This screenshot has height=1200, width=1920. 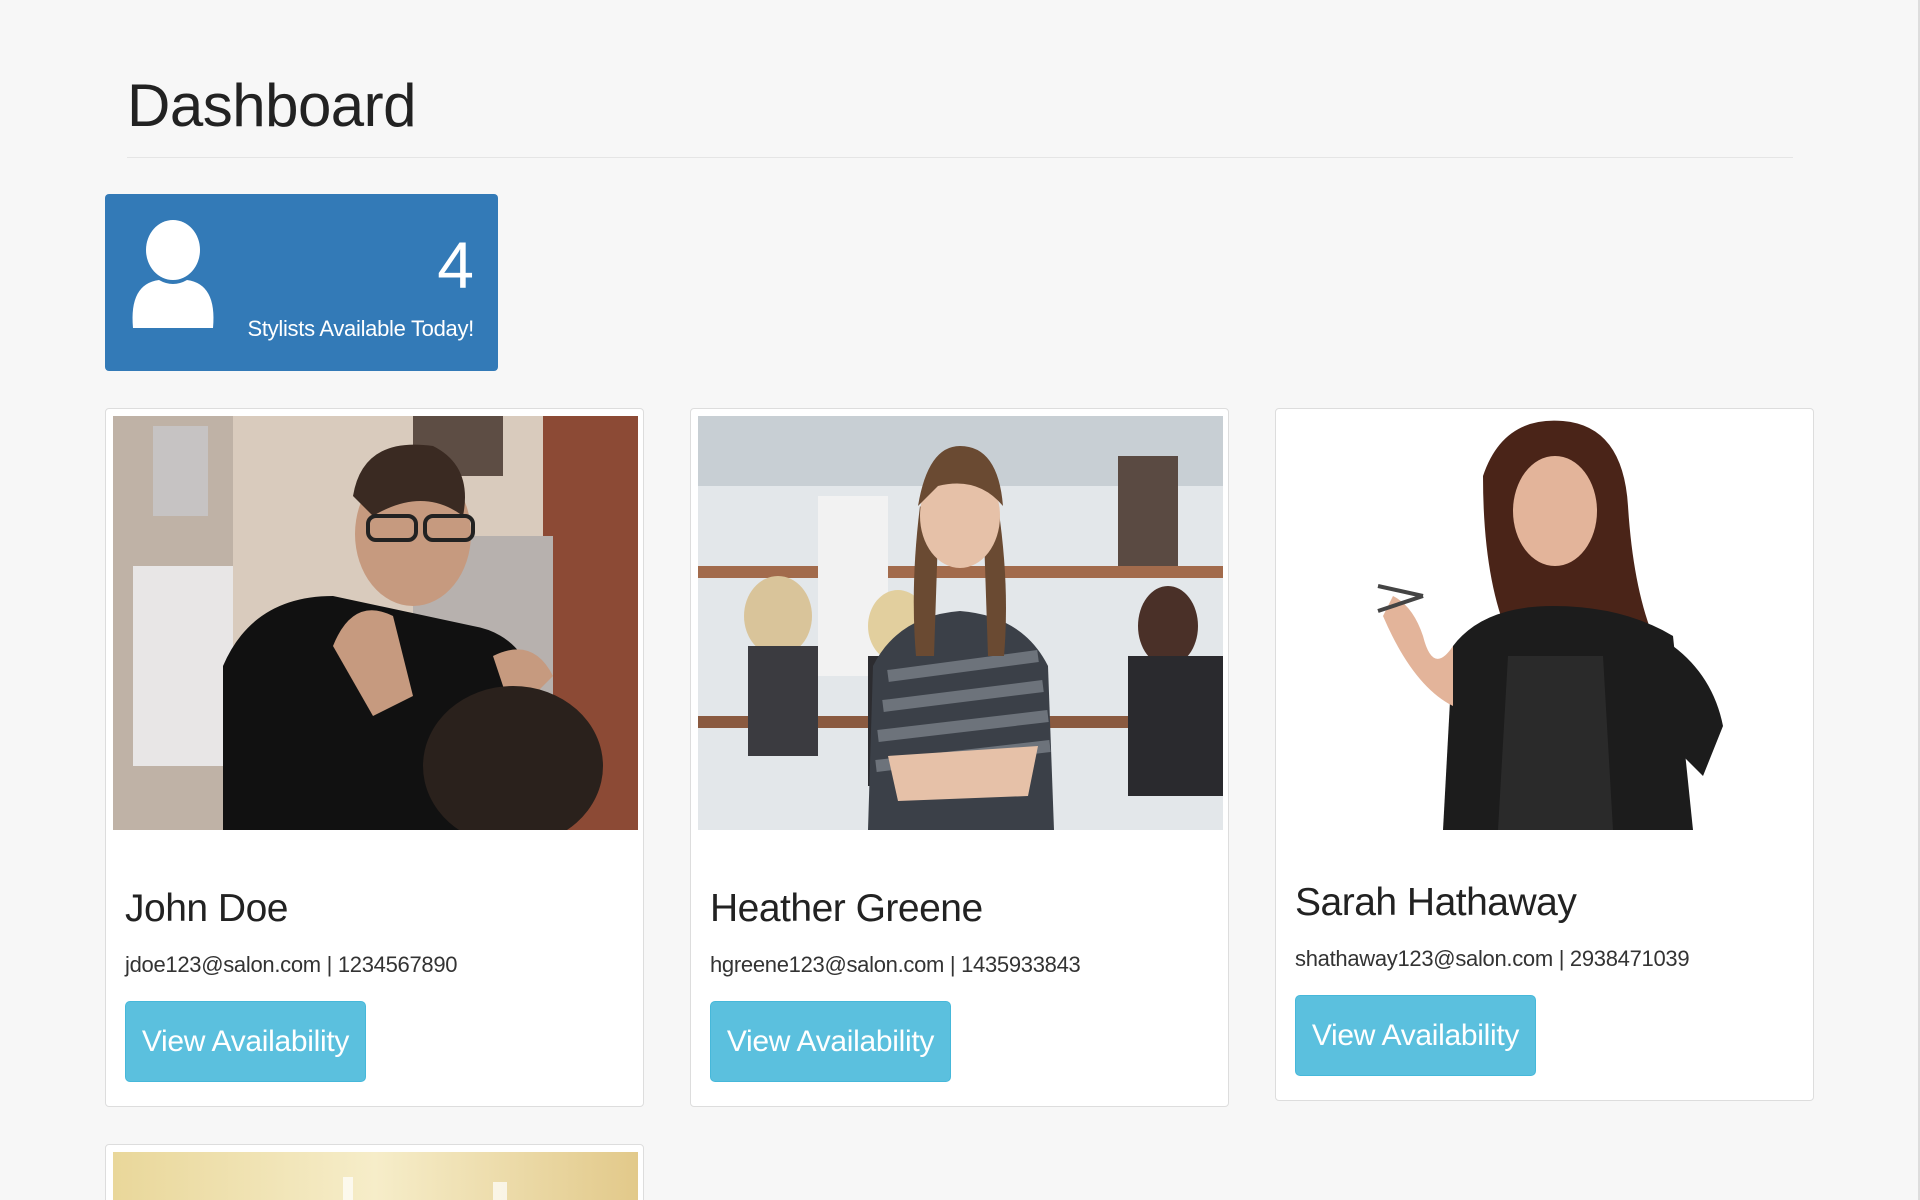 I want to click on stylists-available-panel: 4 Stylists Available Today!, so click(x=301, y=282).